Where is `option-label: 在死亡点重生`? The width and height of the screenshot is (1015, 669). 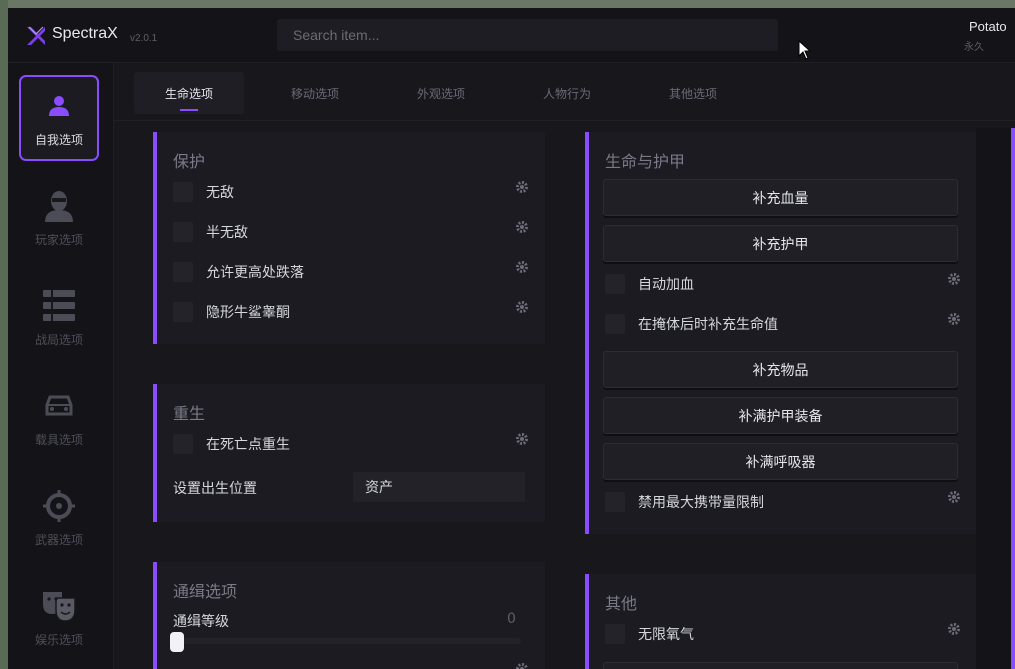 option-label: 在死亡点重生 is located at coordinates (248, 445).